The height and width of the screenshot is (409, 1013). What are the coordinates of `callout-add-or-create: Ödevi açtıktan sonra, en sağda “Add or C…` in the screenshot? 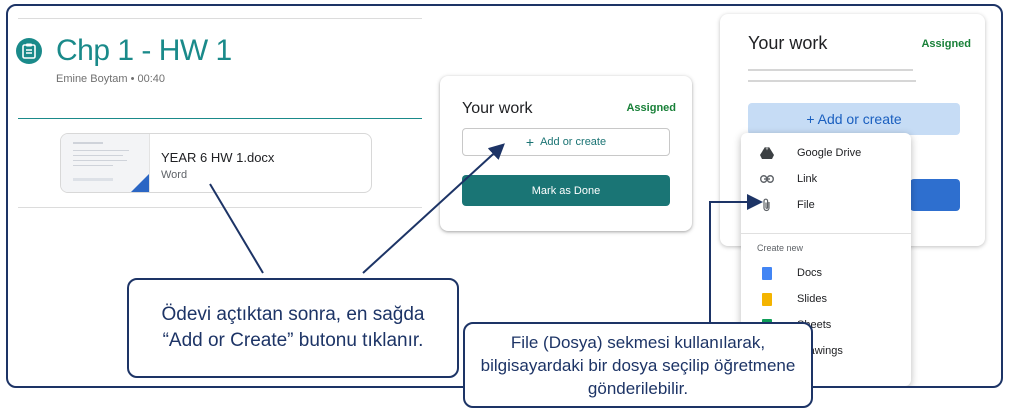 It's located at (293, 328).